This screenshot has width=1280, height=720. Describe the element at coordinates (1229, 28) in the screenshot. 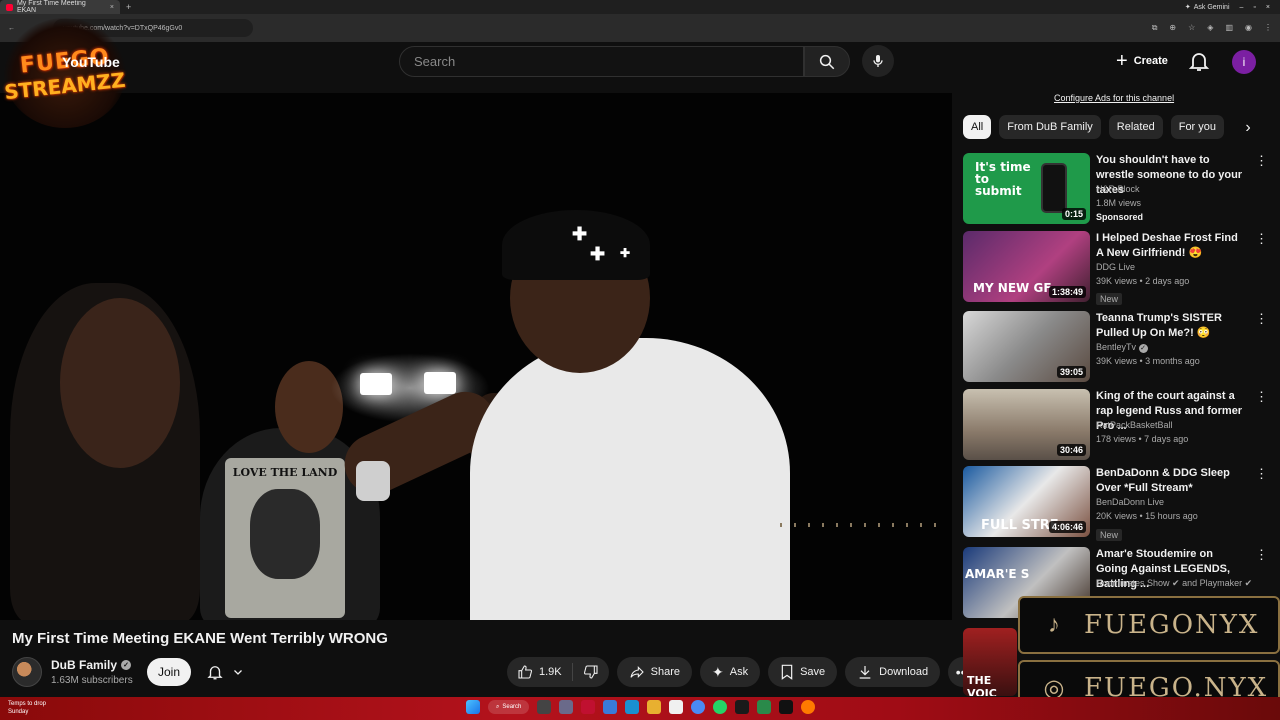

I see `sidepanel-icon: ▥` at that location.